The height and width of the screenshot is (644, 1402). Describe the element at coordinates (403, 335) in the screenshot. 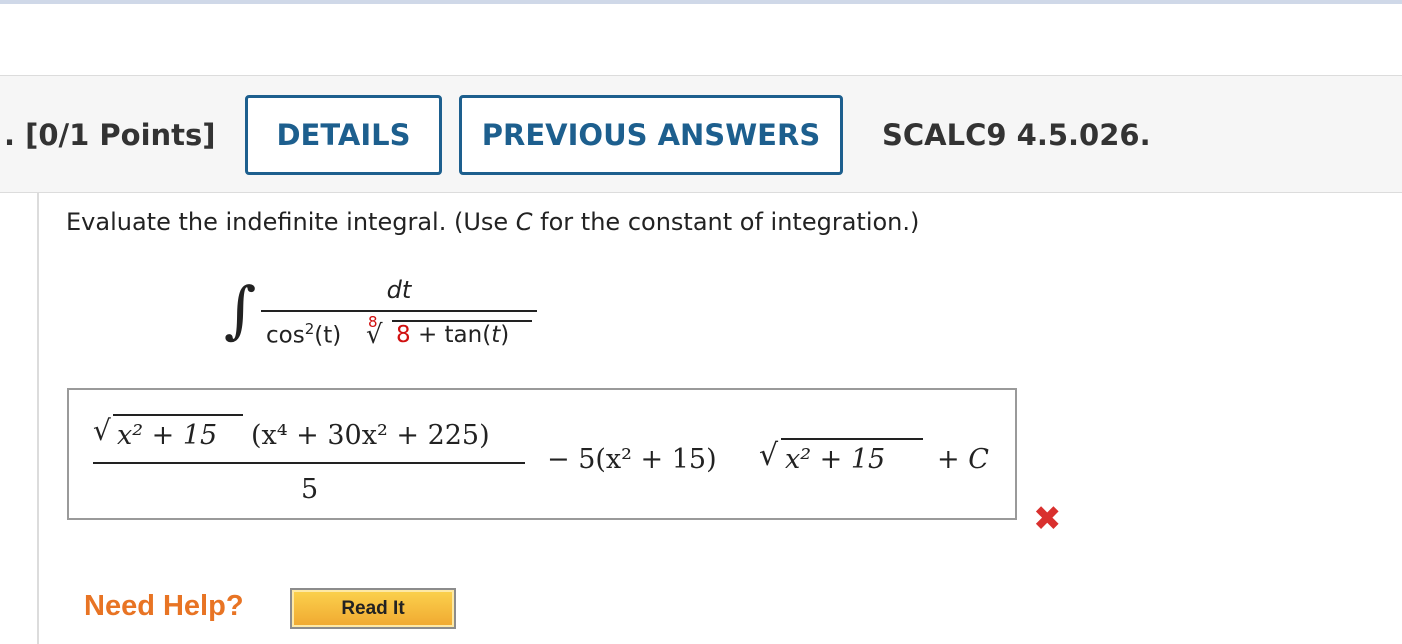

I see `radicand-highlight: 8` at that location.